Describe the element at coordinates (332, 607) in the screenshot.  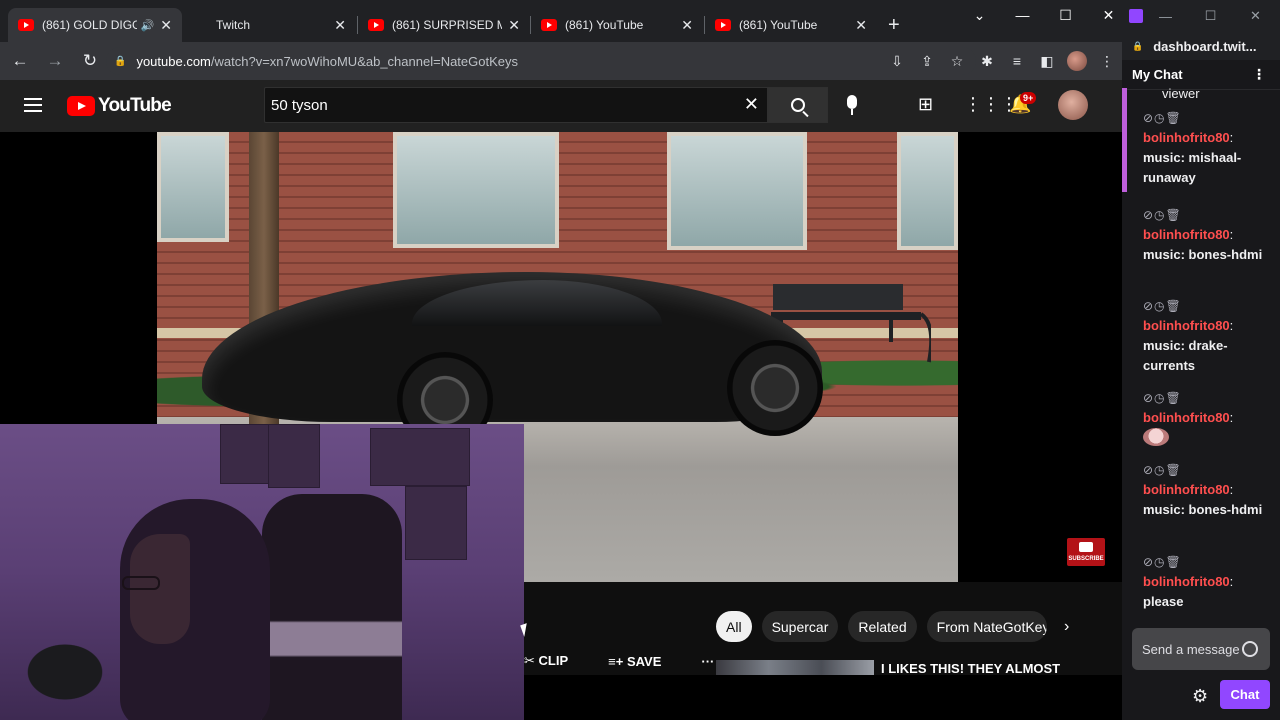
I see `gaming-chair` at that location.